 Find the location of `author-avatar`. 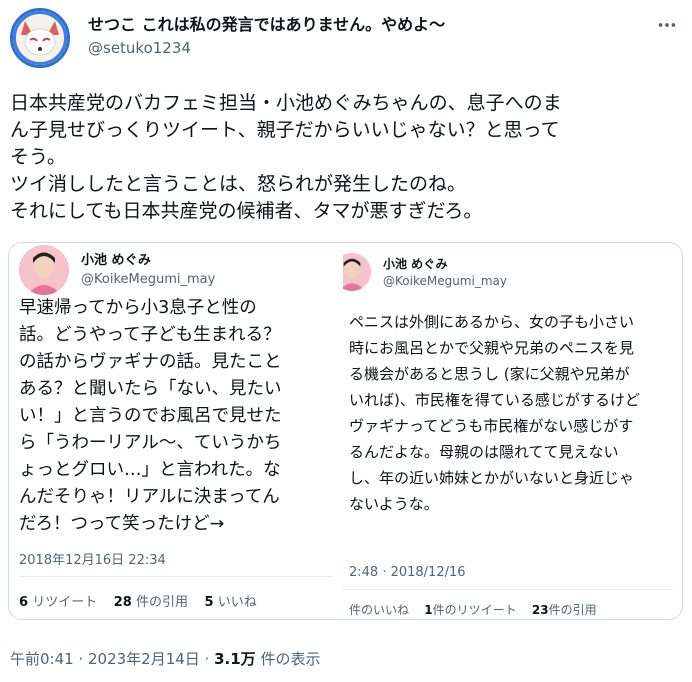

author-avatar is located at coordinates (40, 38).